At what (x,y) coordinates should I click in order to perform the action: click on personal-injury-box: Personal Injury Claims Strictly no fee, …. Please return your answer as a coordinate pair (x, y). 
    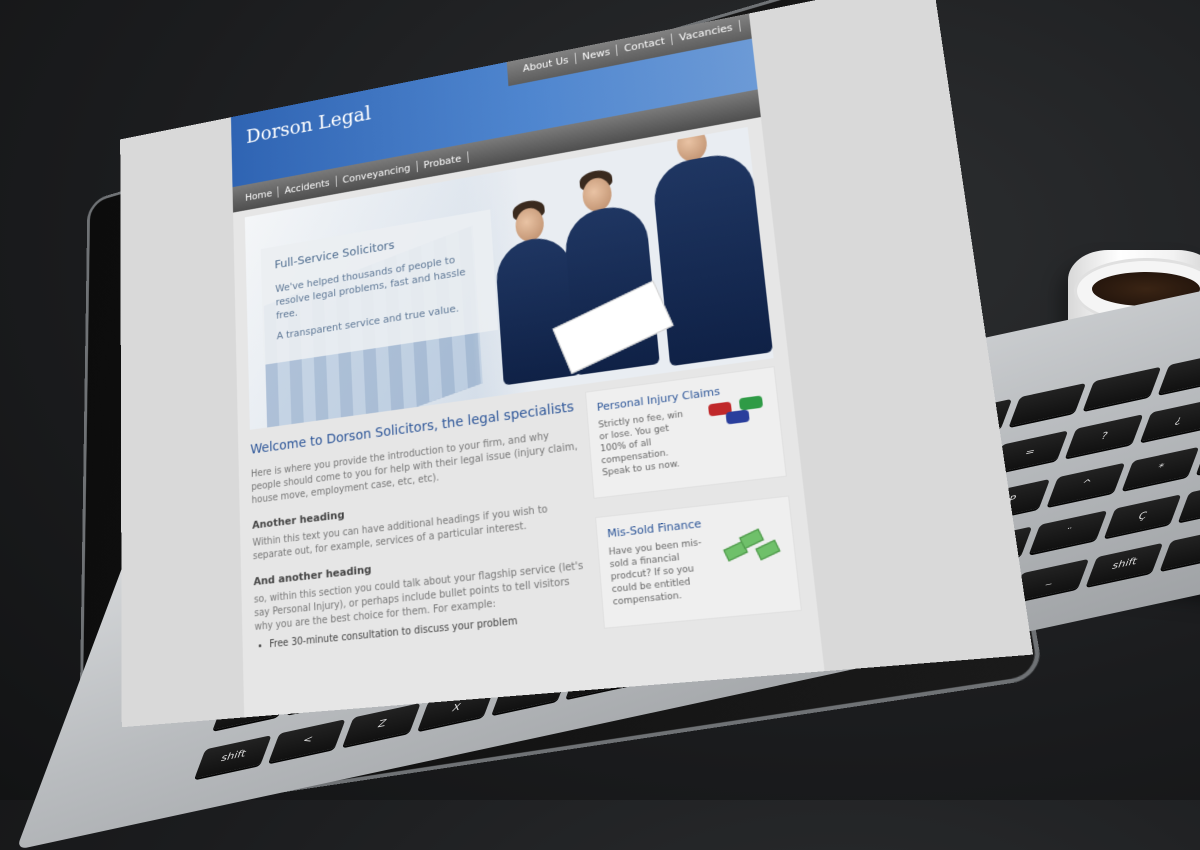
    Looking at the image, I should click on (685, 432).